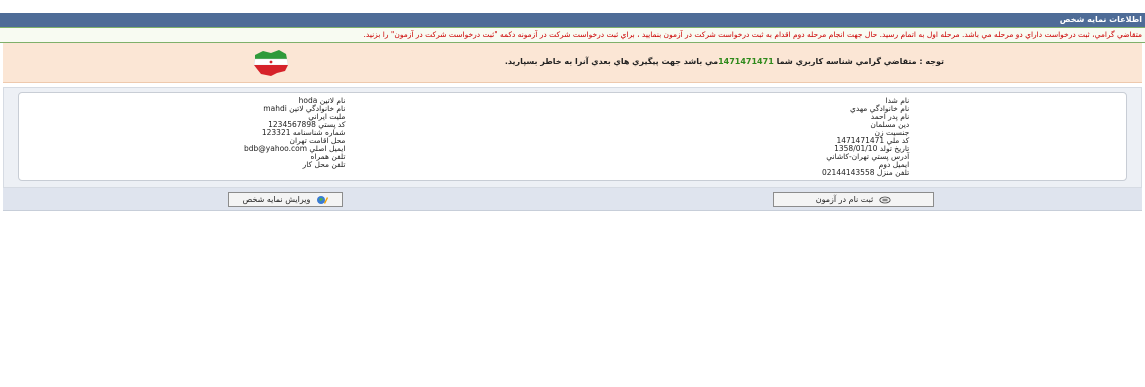  What do you see at coordinates (572, 20) in the screenshot?
I see `page-title: اطلاعات نمایه شخص` at bounding box center [572, 20].